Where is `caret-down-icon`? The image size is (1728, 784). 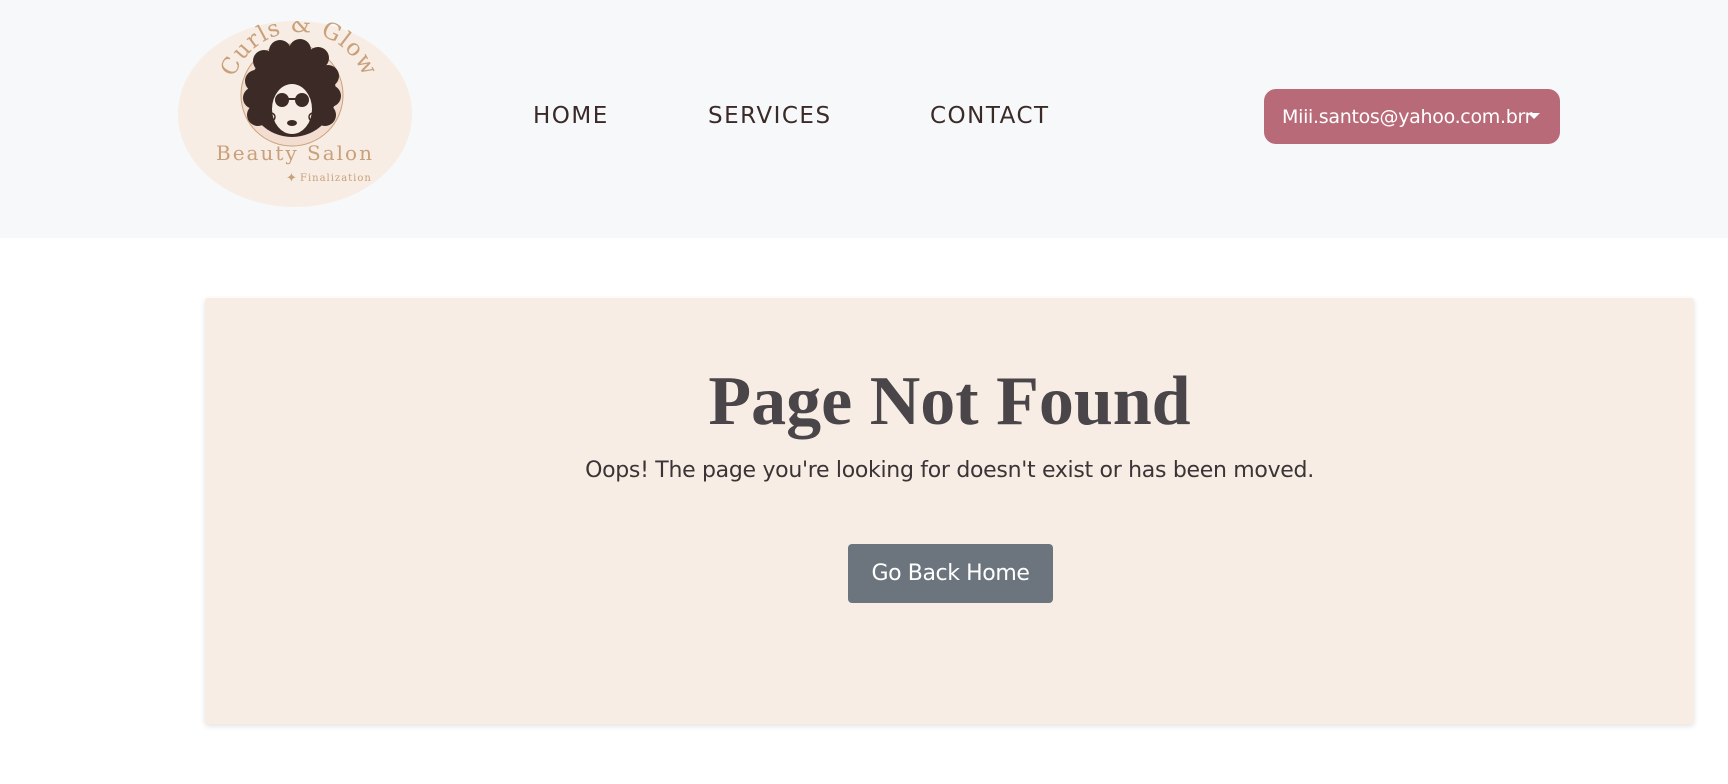 caret-down-icon is located at coordinates (1534, 116).